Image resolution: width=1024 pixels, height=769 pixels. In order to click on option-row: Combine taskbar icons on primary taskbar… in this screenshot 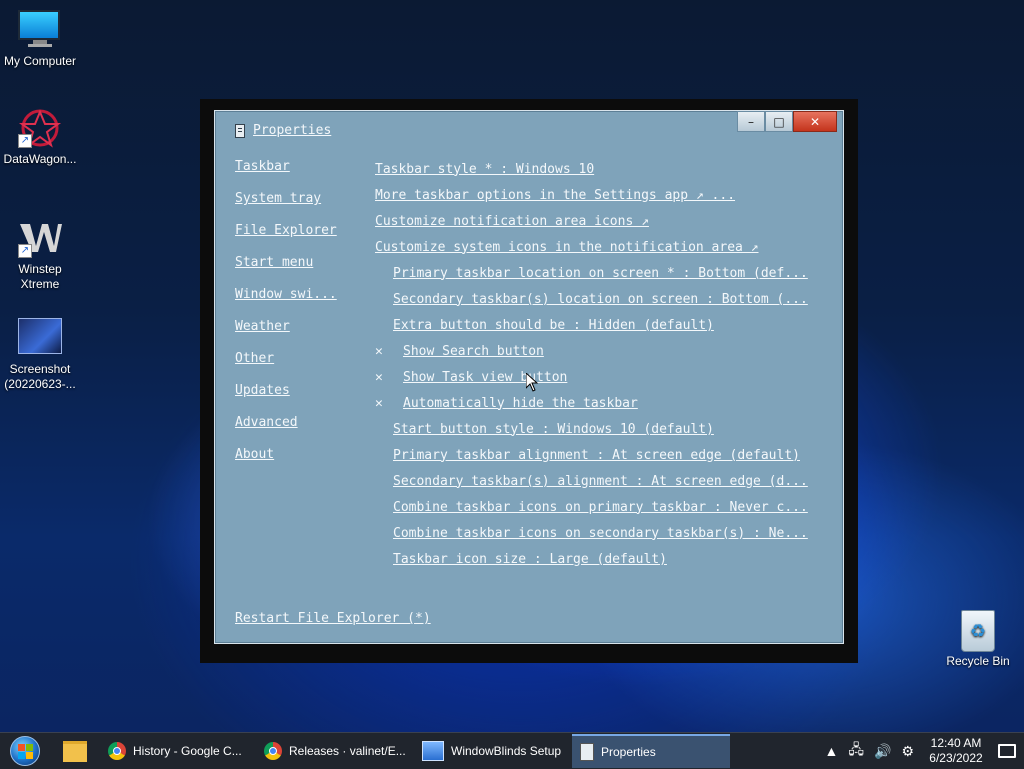, I will do `click(591, 507)`.